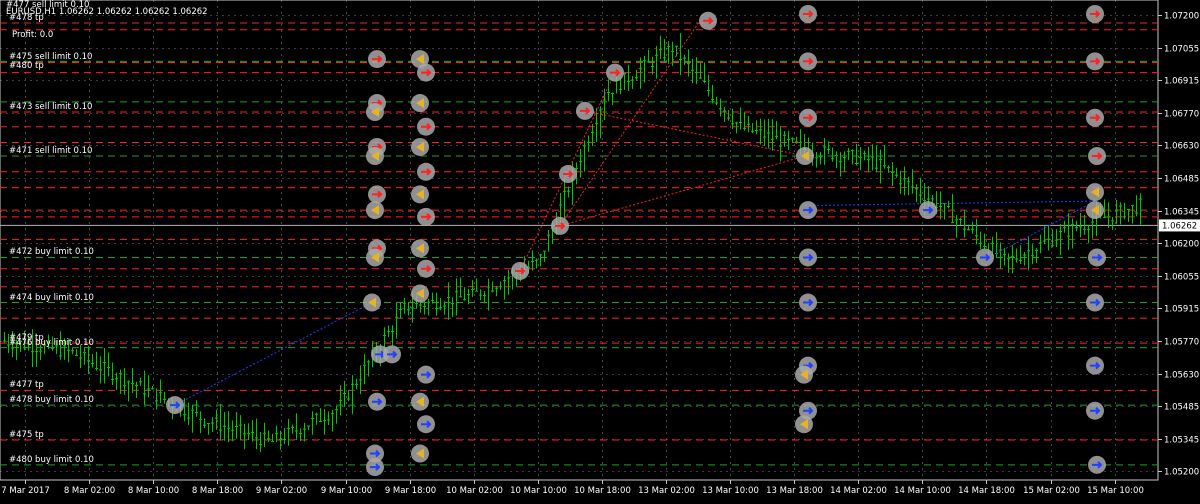 This screenshot has height=504, width=1200. Describe the element at coordinates (51, 297) in the screenshot. I see `order-label: #474 buy limit 0.10` at that location.